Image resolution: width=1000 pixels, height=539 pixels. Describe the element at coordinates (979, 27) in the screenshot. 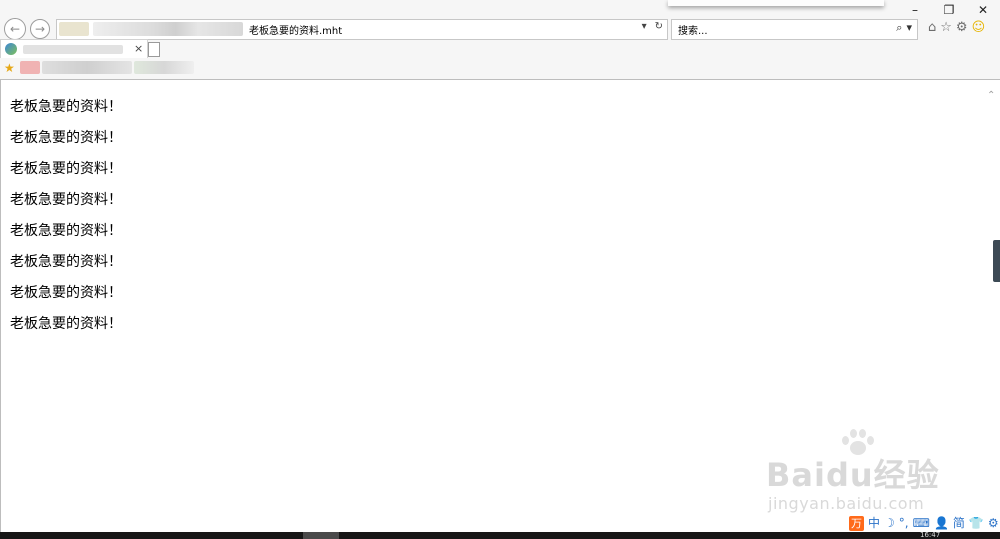

I see `smiley-feedback-icon: ☺` at that location.